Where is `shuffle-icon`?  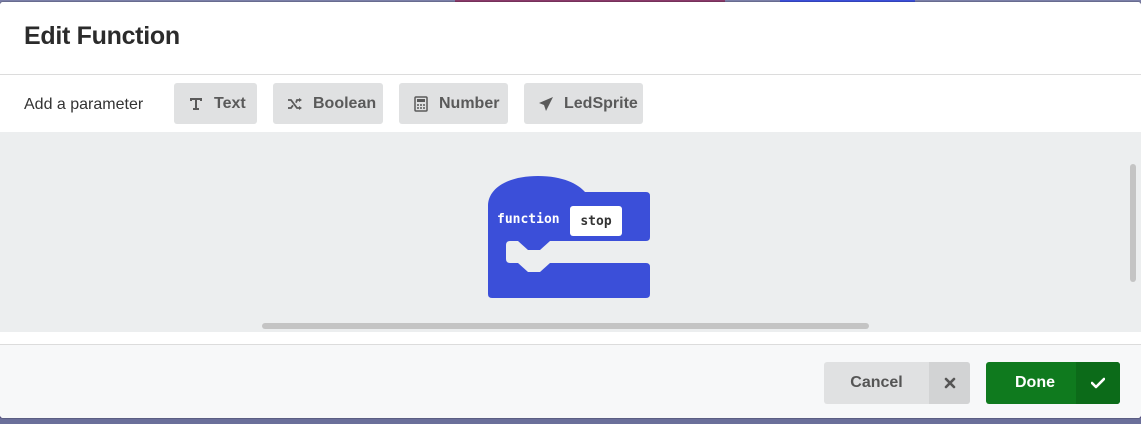
shuffle-icon is located at coordinates (295, 104).